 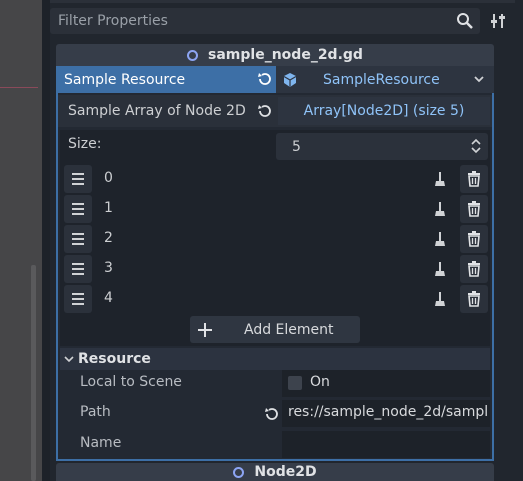 I want to click on checkbox, so click(x=295, y=383).